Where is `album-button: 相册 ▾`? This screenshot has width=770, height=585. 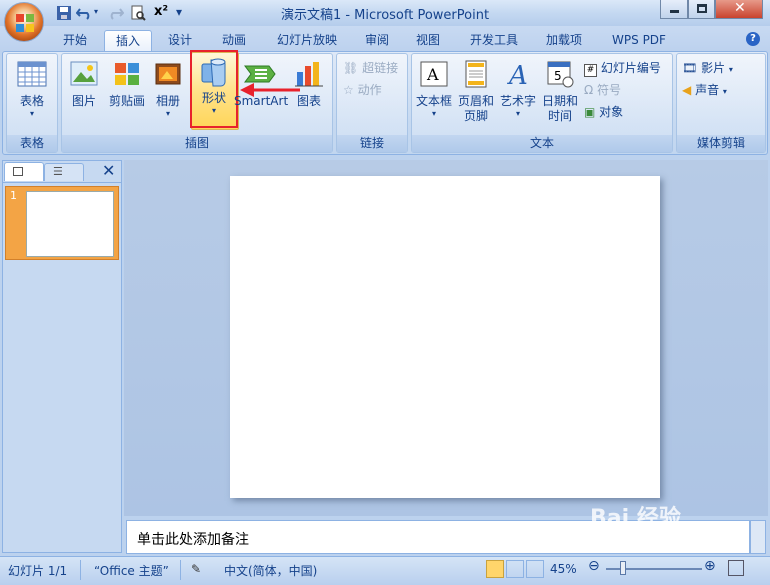 album-button: 相册 ▾ is located at coordinates (168, 89).